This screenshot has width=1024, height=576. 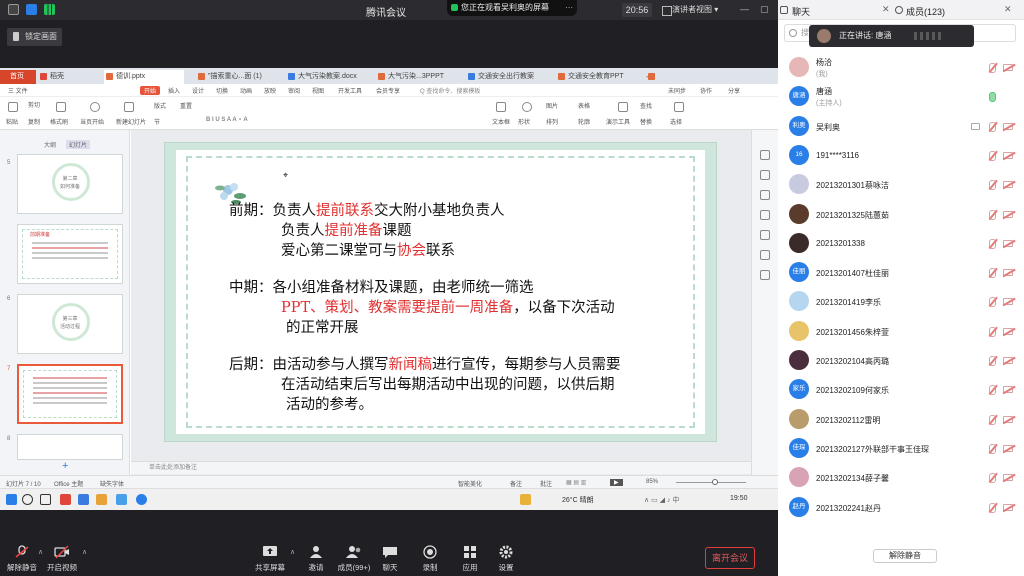 What do you see at coordinates (11, 499) in the screenshot?
I see `windows-start-icon` at bounding box center [11, 499].